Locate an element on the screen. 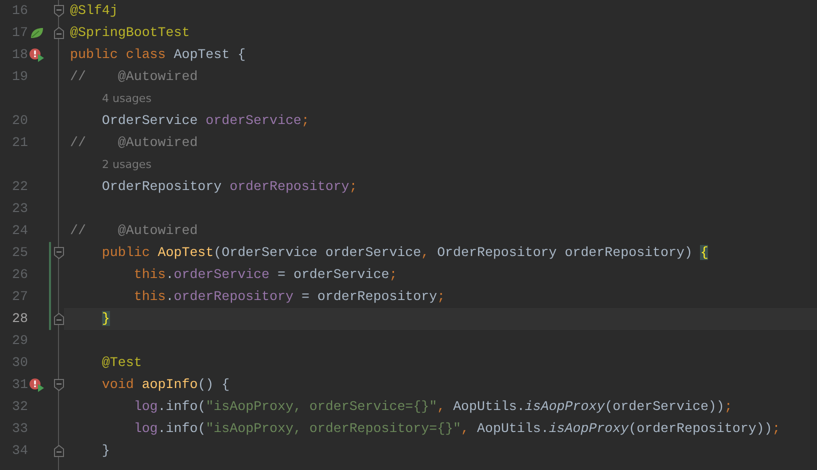  spring-leaf-icon is located at coordinates (37, 33).